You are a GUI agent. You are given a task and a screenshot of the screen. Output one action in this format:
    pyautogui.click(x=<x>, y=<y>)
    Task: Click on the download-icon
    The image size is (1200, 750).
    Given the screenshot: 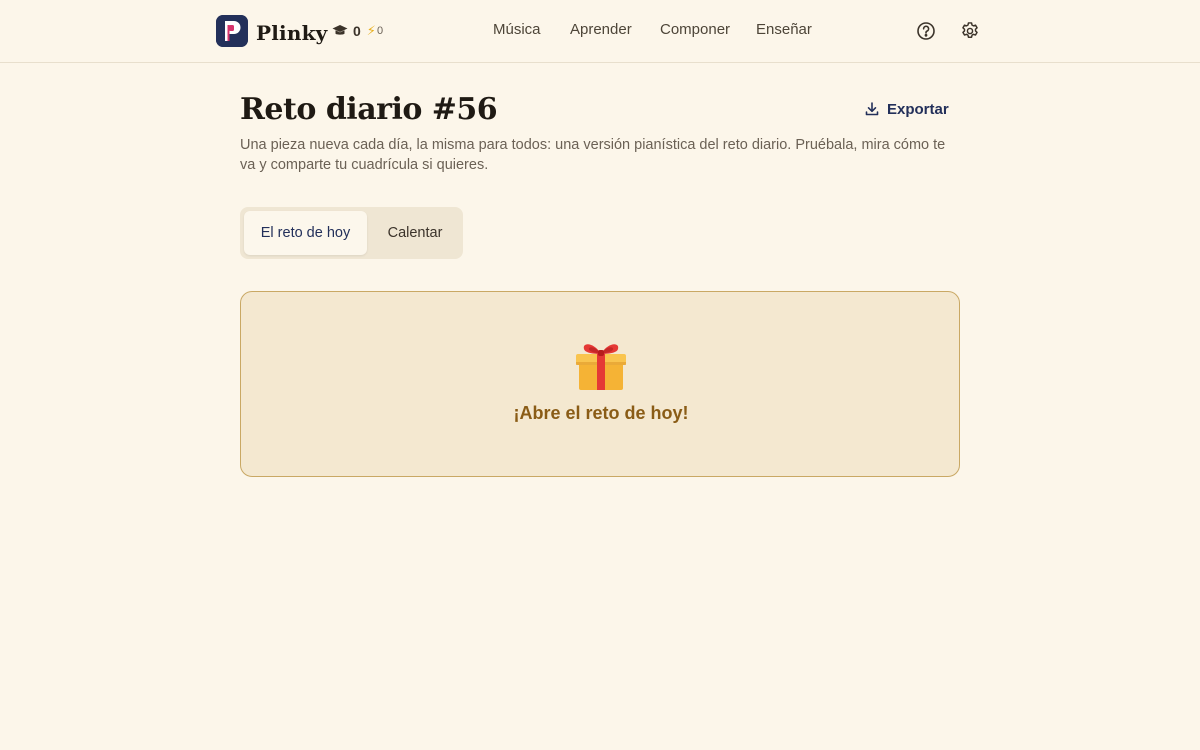 What is the action you would take?
    pyautogui.click(x=872, y=109)
    